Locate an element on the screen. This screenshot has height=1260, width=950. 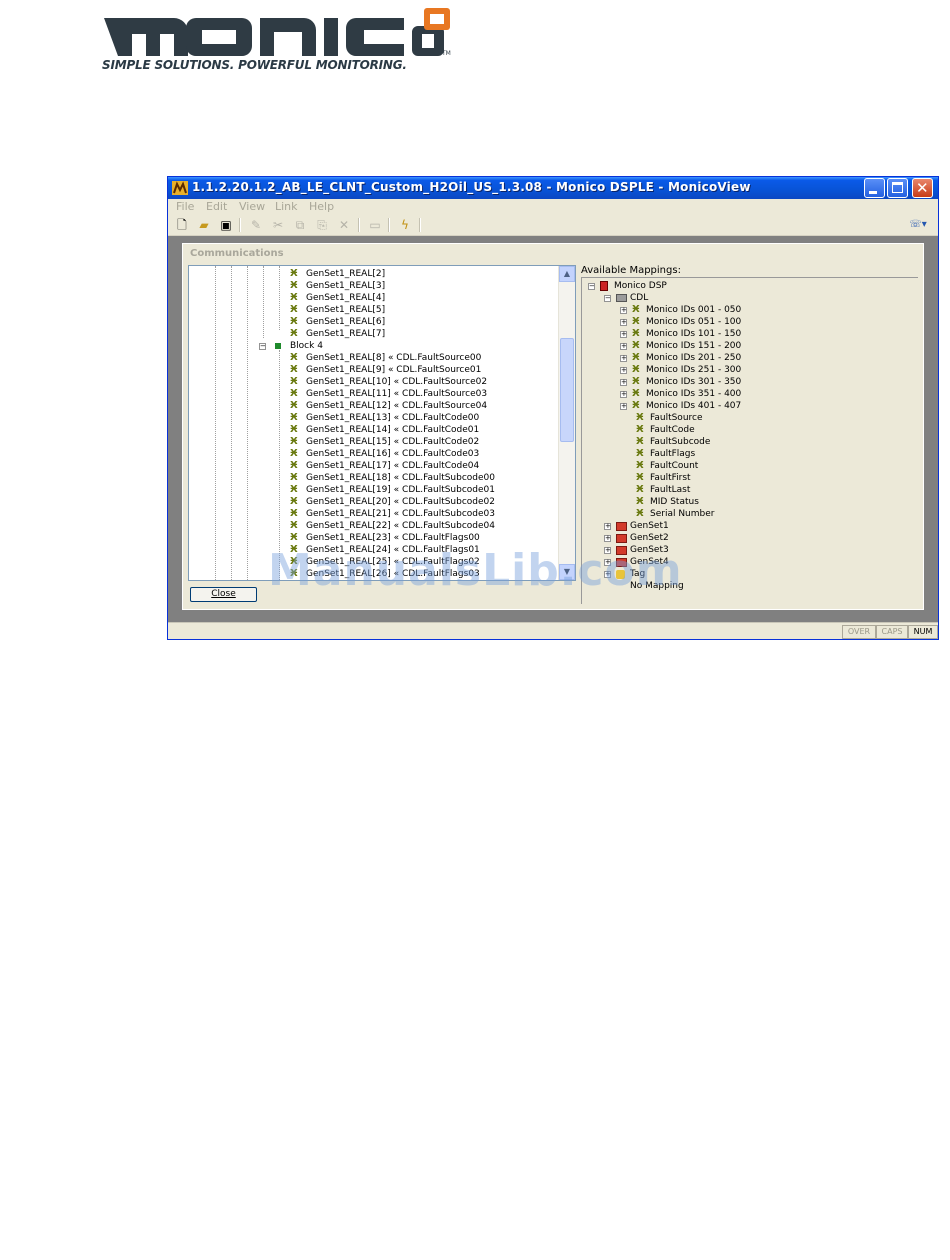
menu-edit: Edit is located at coordinates (216, 206).